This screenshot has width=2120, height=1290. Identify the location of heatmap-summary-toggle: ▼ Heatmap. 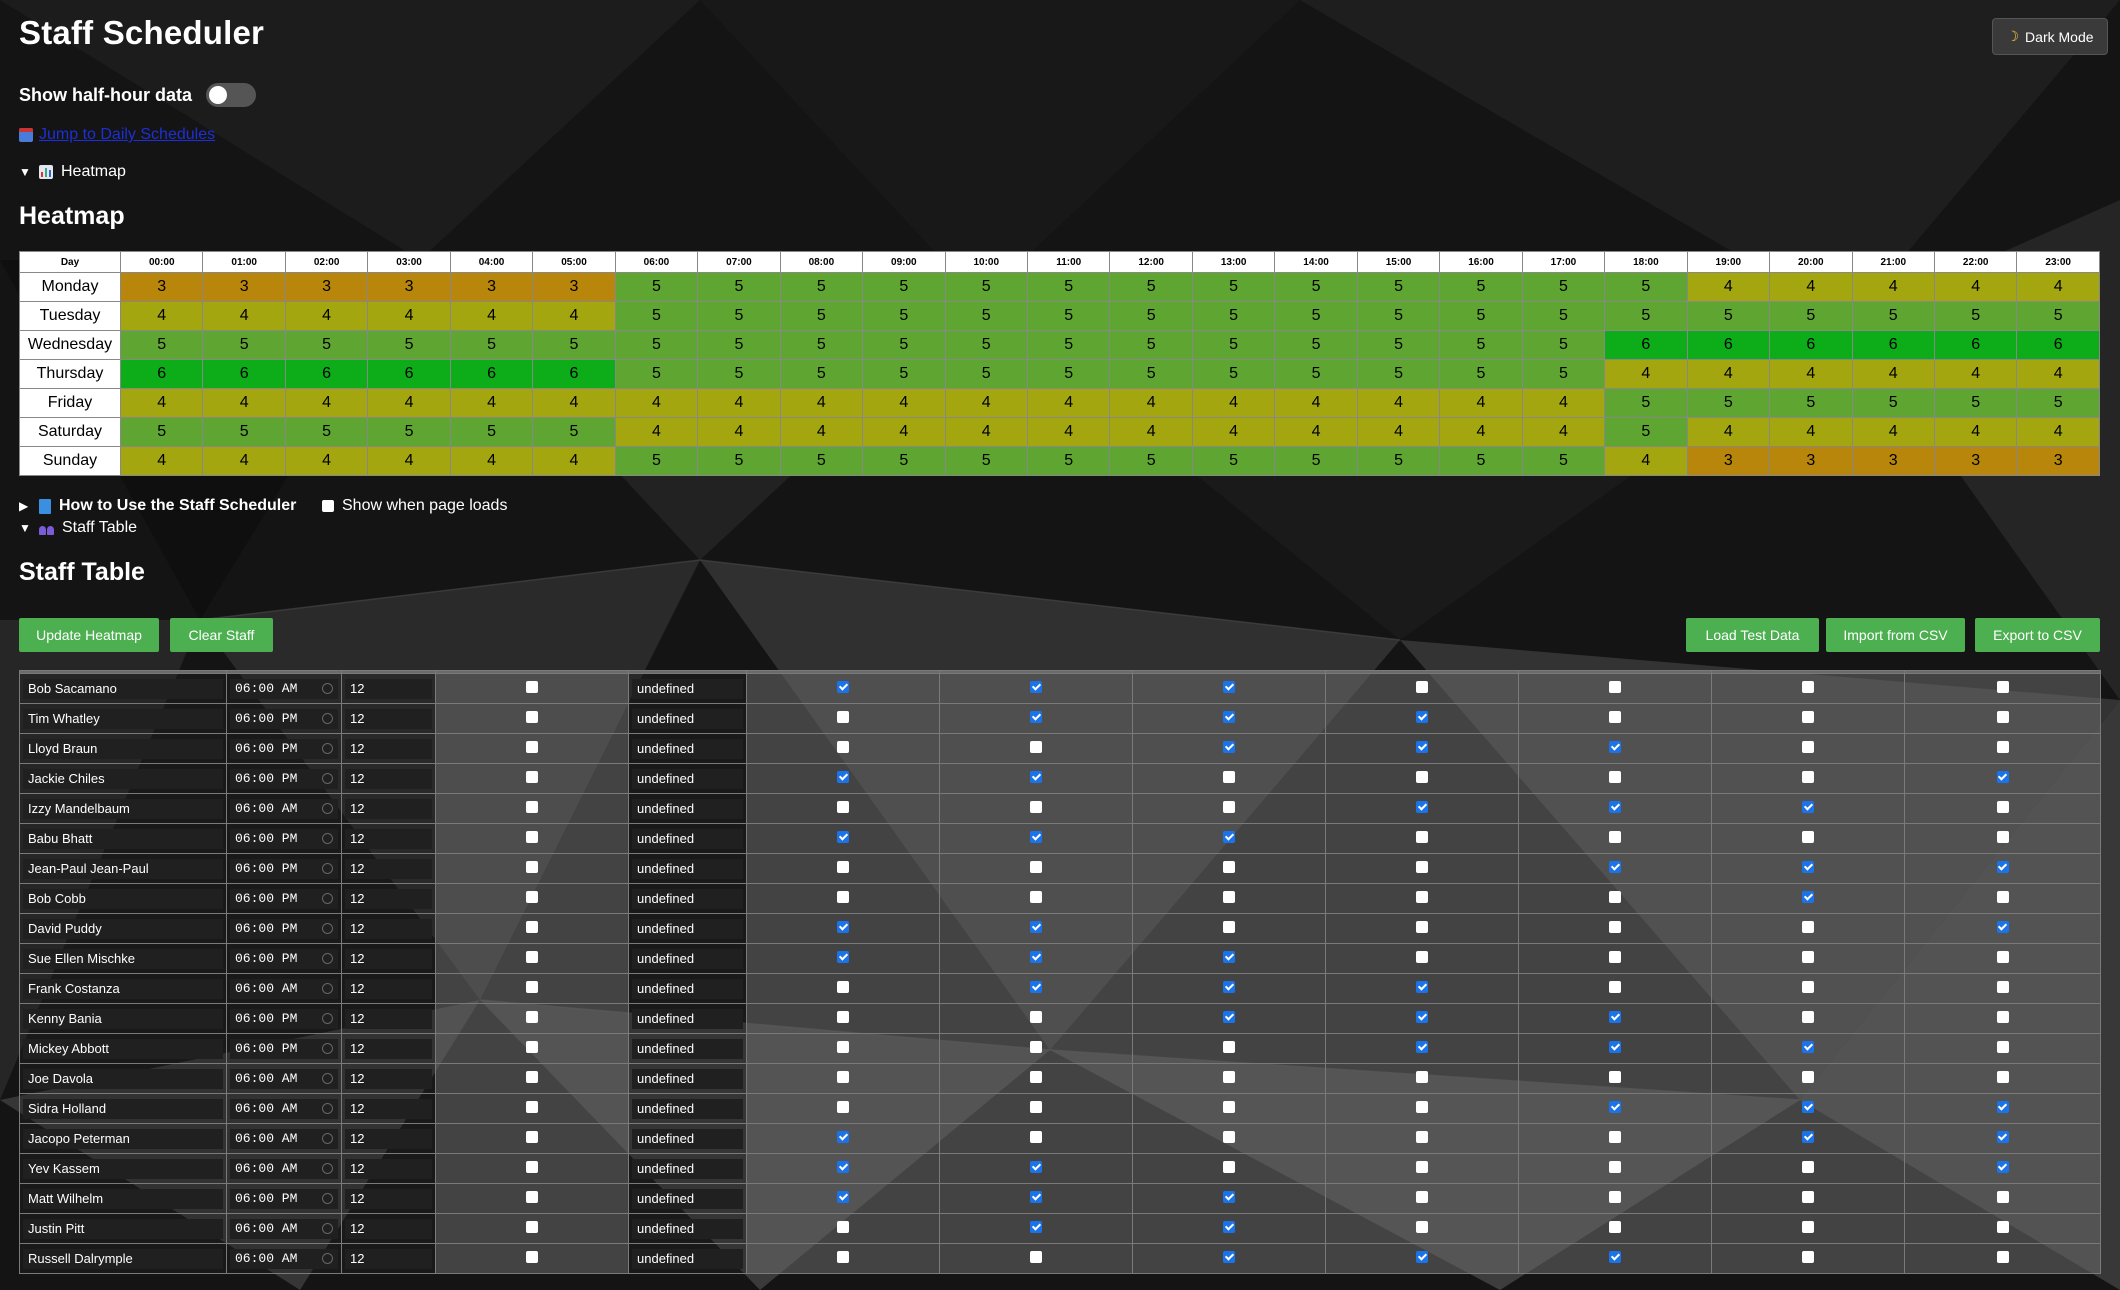
(72, 172).